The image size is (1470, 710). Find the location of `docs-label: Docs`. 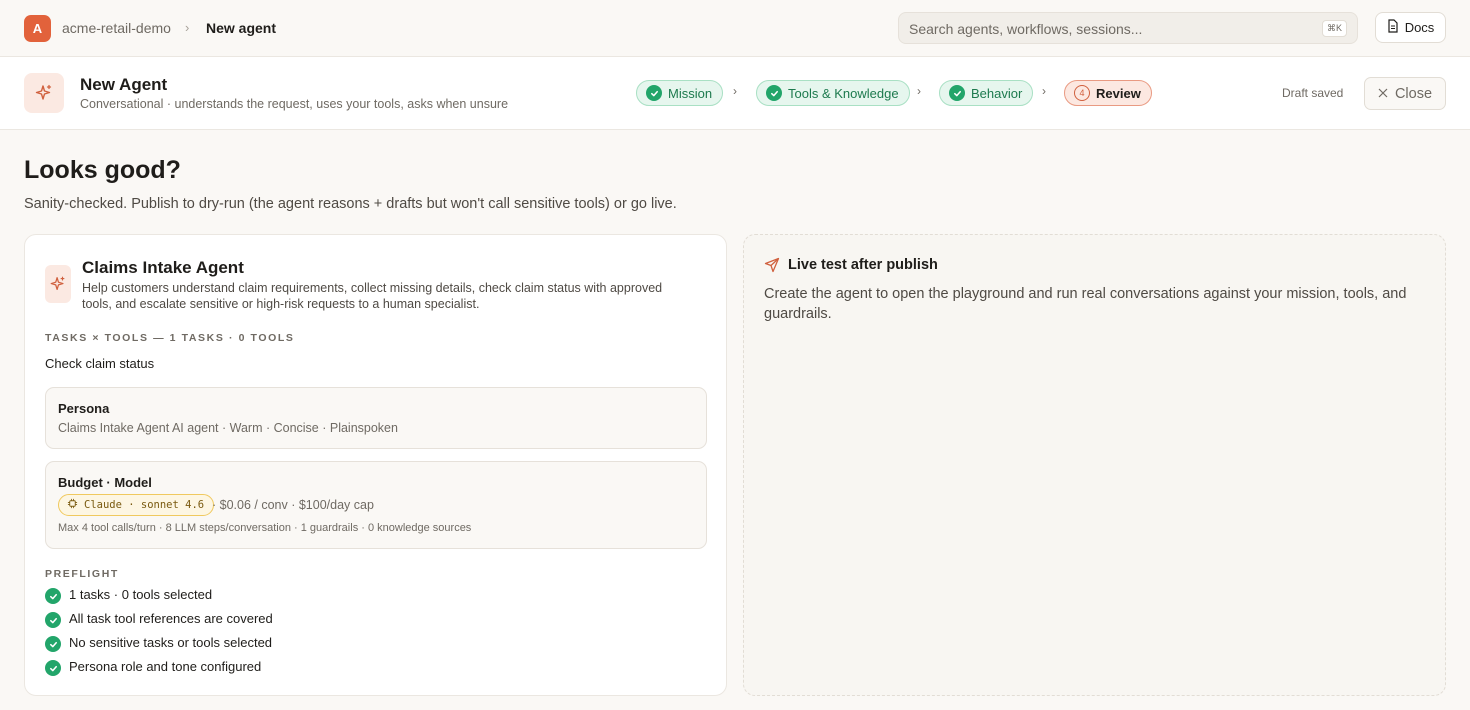

docs-label: Docs is located at coordinates (1419, 27).